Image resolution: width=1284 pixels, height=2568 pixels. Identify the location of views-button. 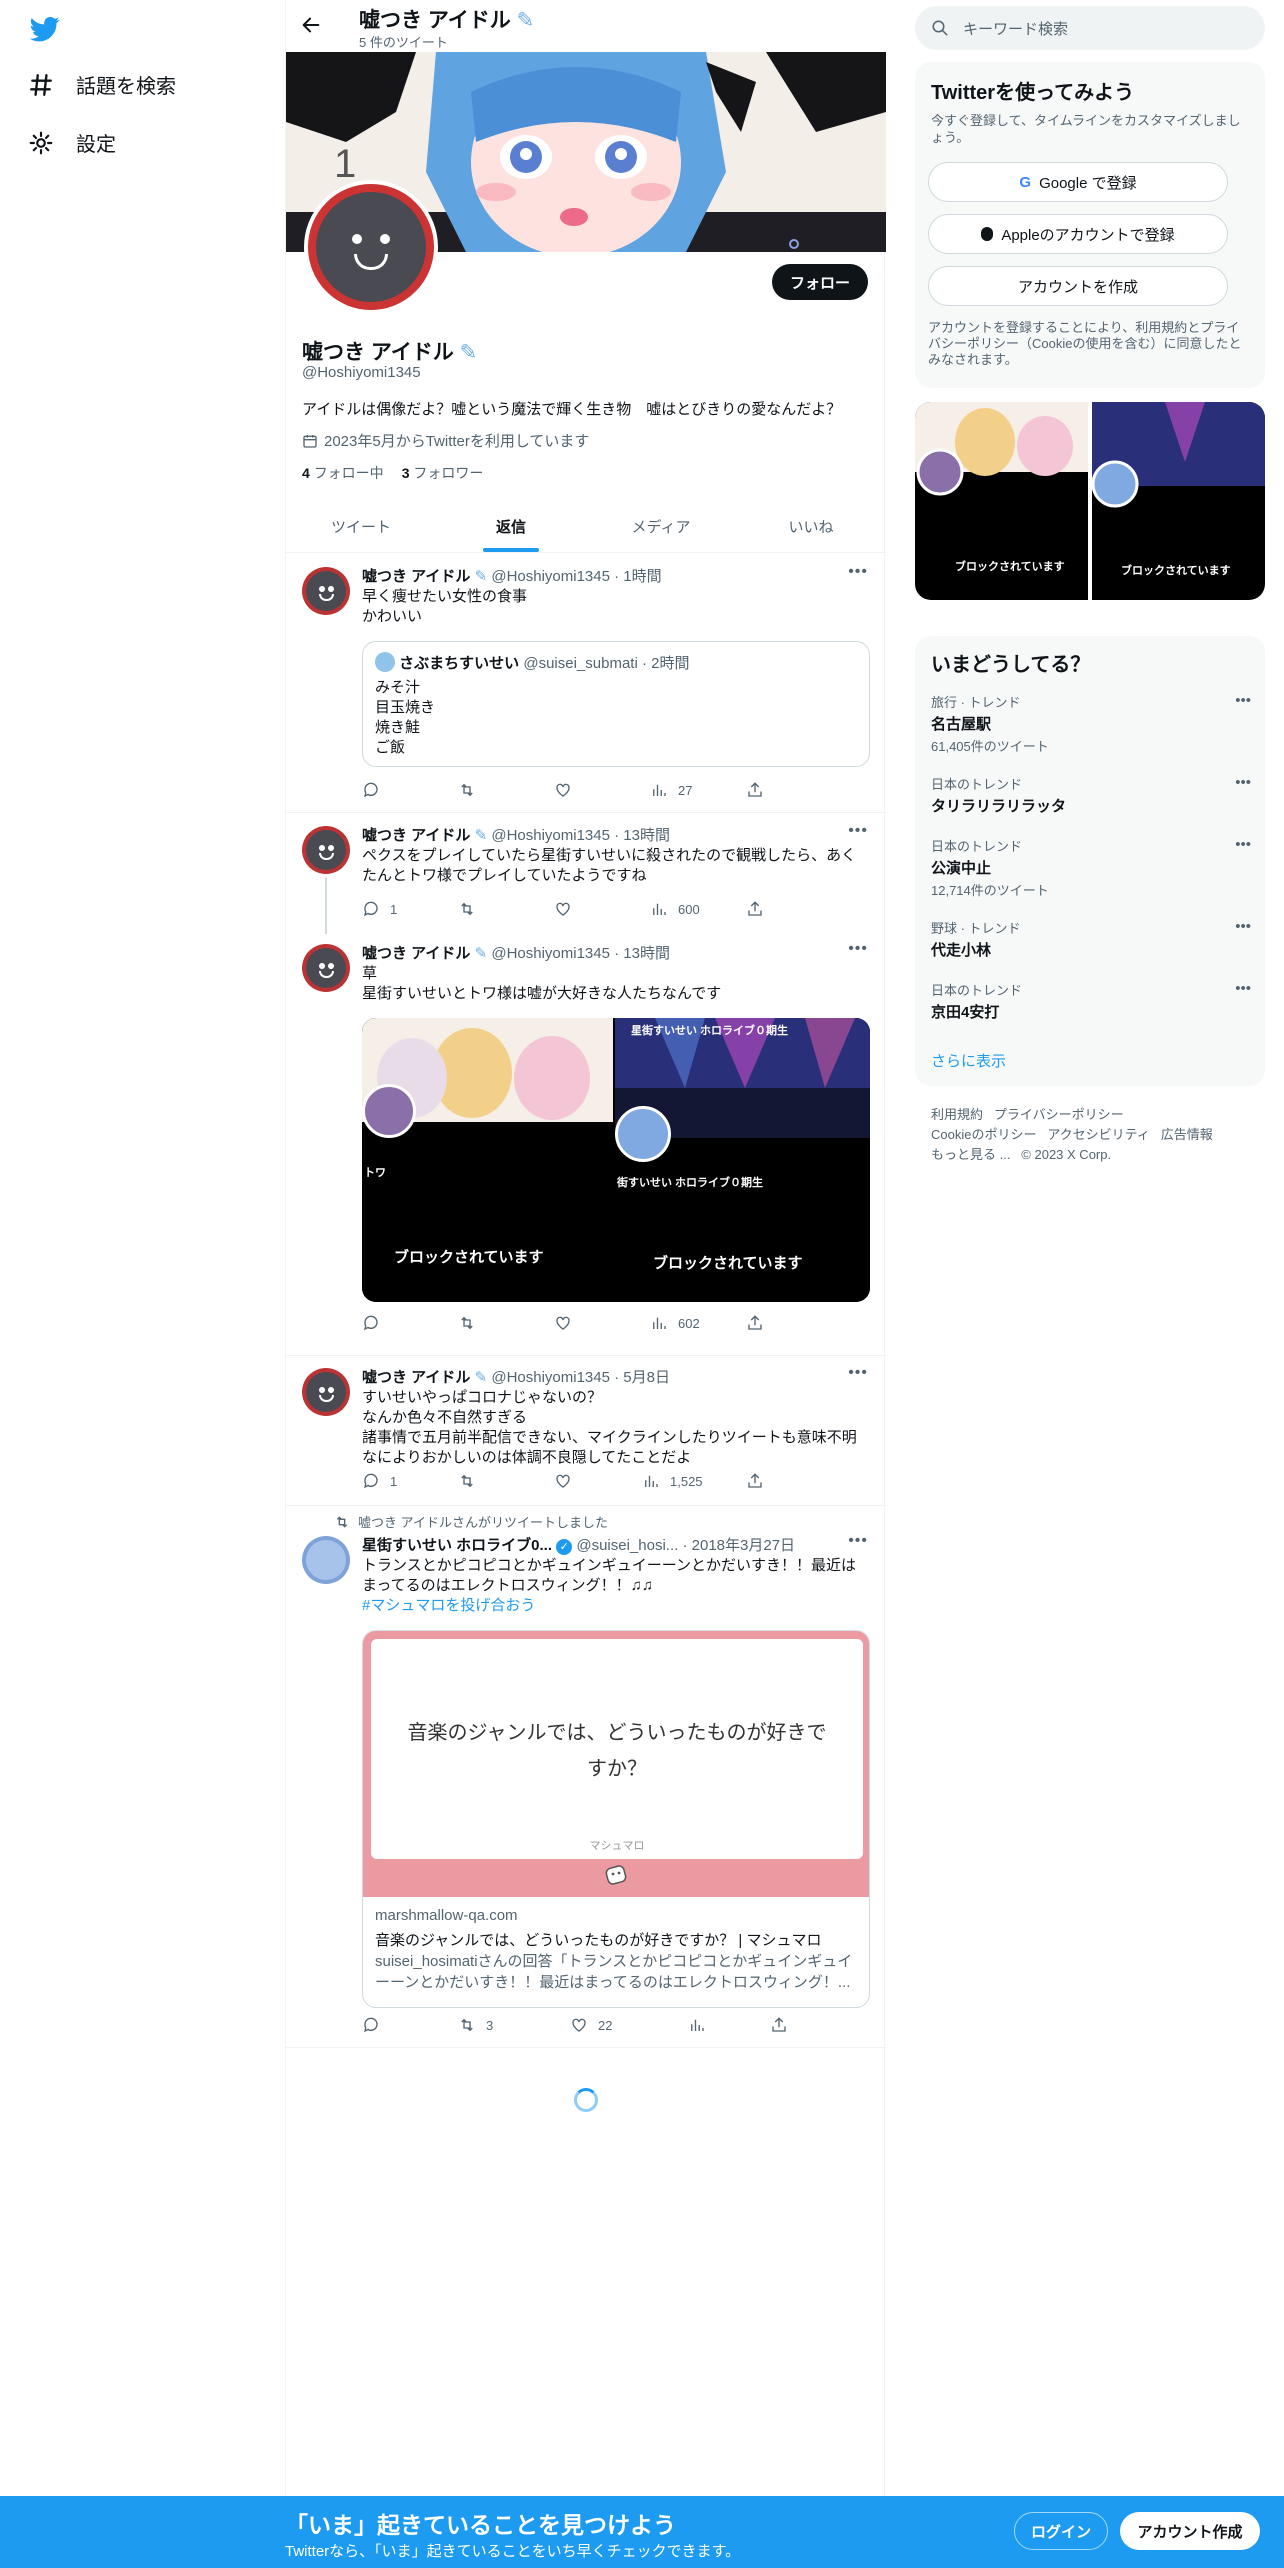
(697, 2025).